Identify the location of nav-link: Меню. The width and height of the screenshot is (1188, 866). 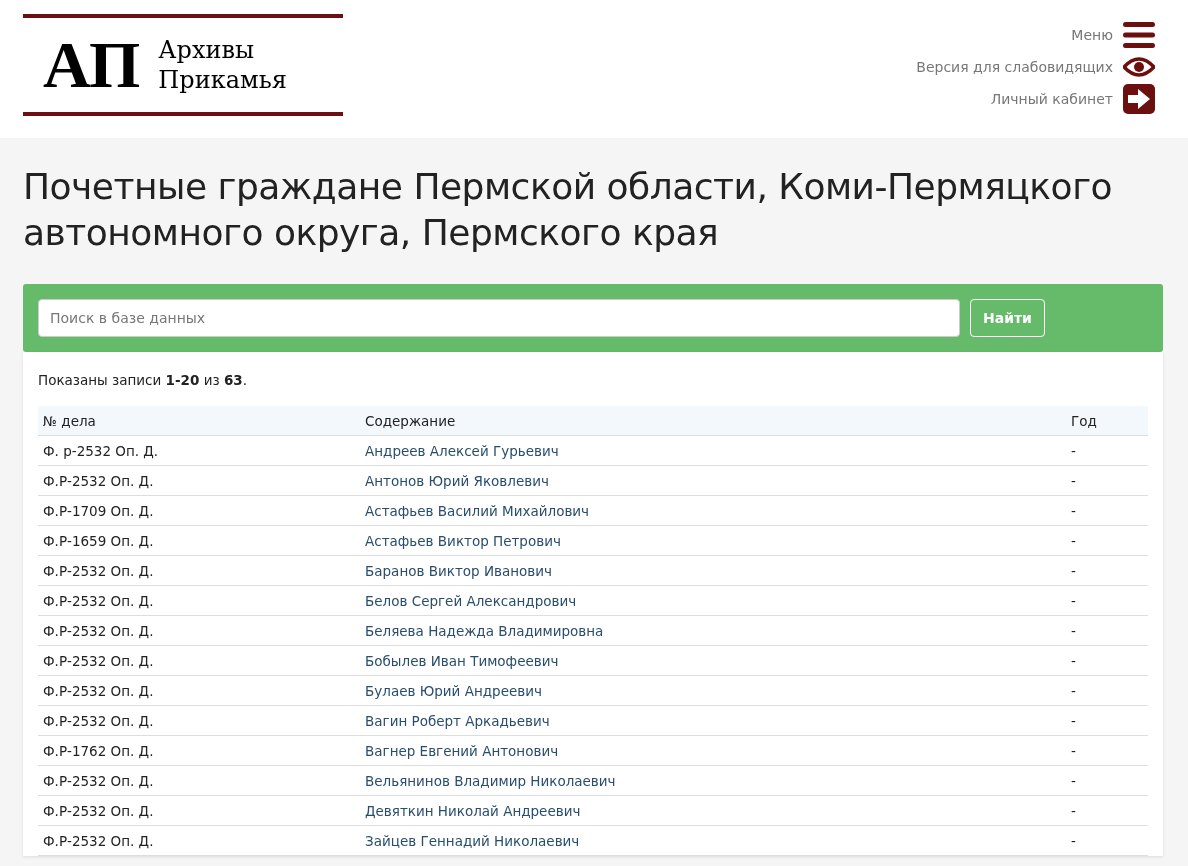
(1092, 35).